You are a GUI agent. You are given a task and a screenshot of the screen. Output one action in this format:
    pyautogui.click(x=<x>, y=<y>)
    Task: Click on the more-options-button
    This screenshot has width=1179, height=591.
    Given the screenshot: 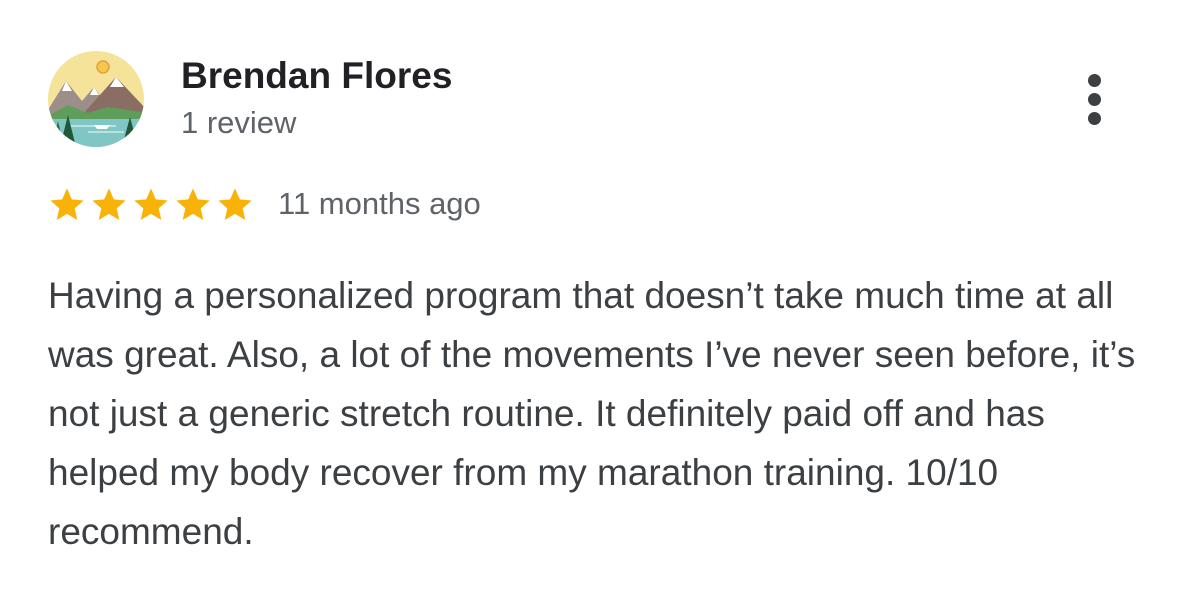 What is the action you would take?
    pyautogui.click(x=1095, y=99)
    